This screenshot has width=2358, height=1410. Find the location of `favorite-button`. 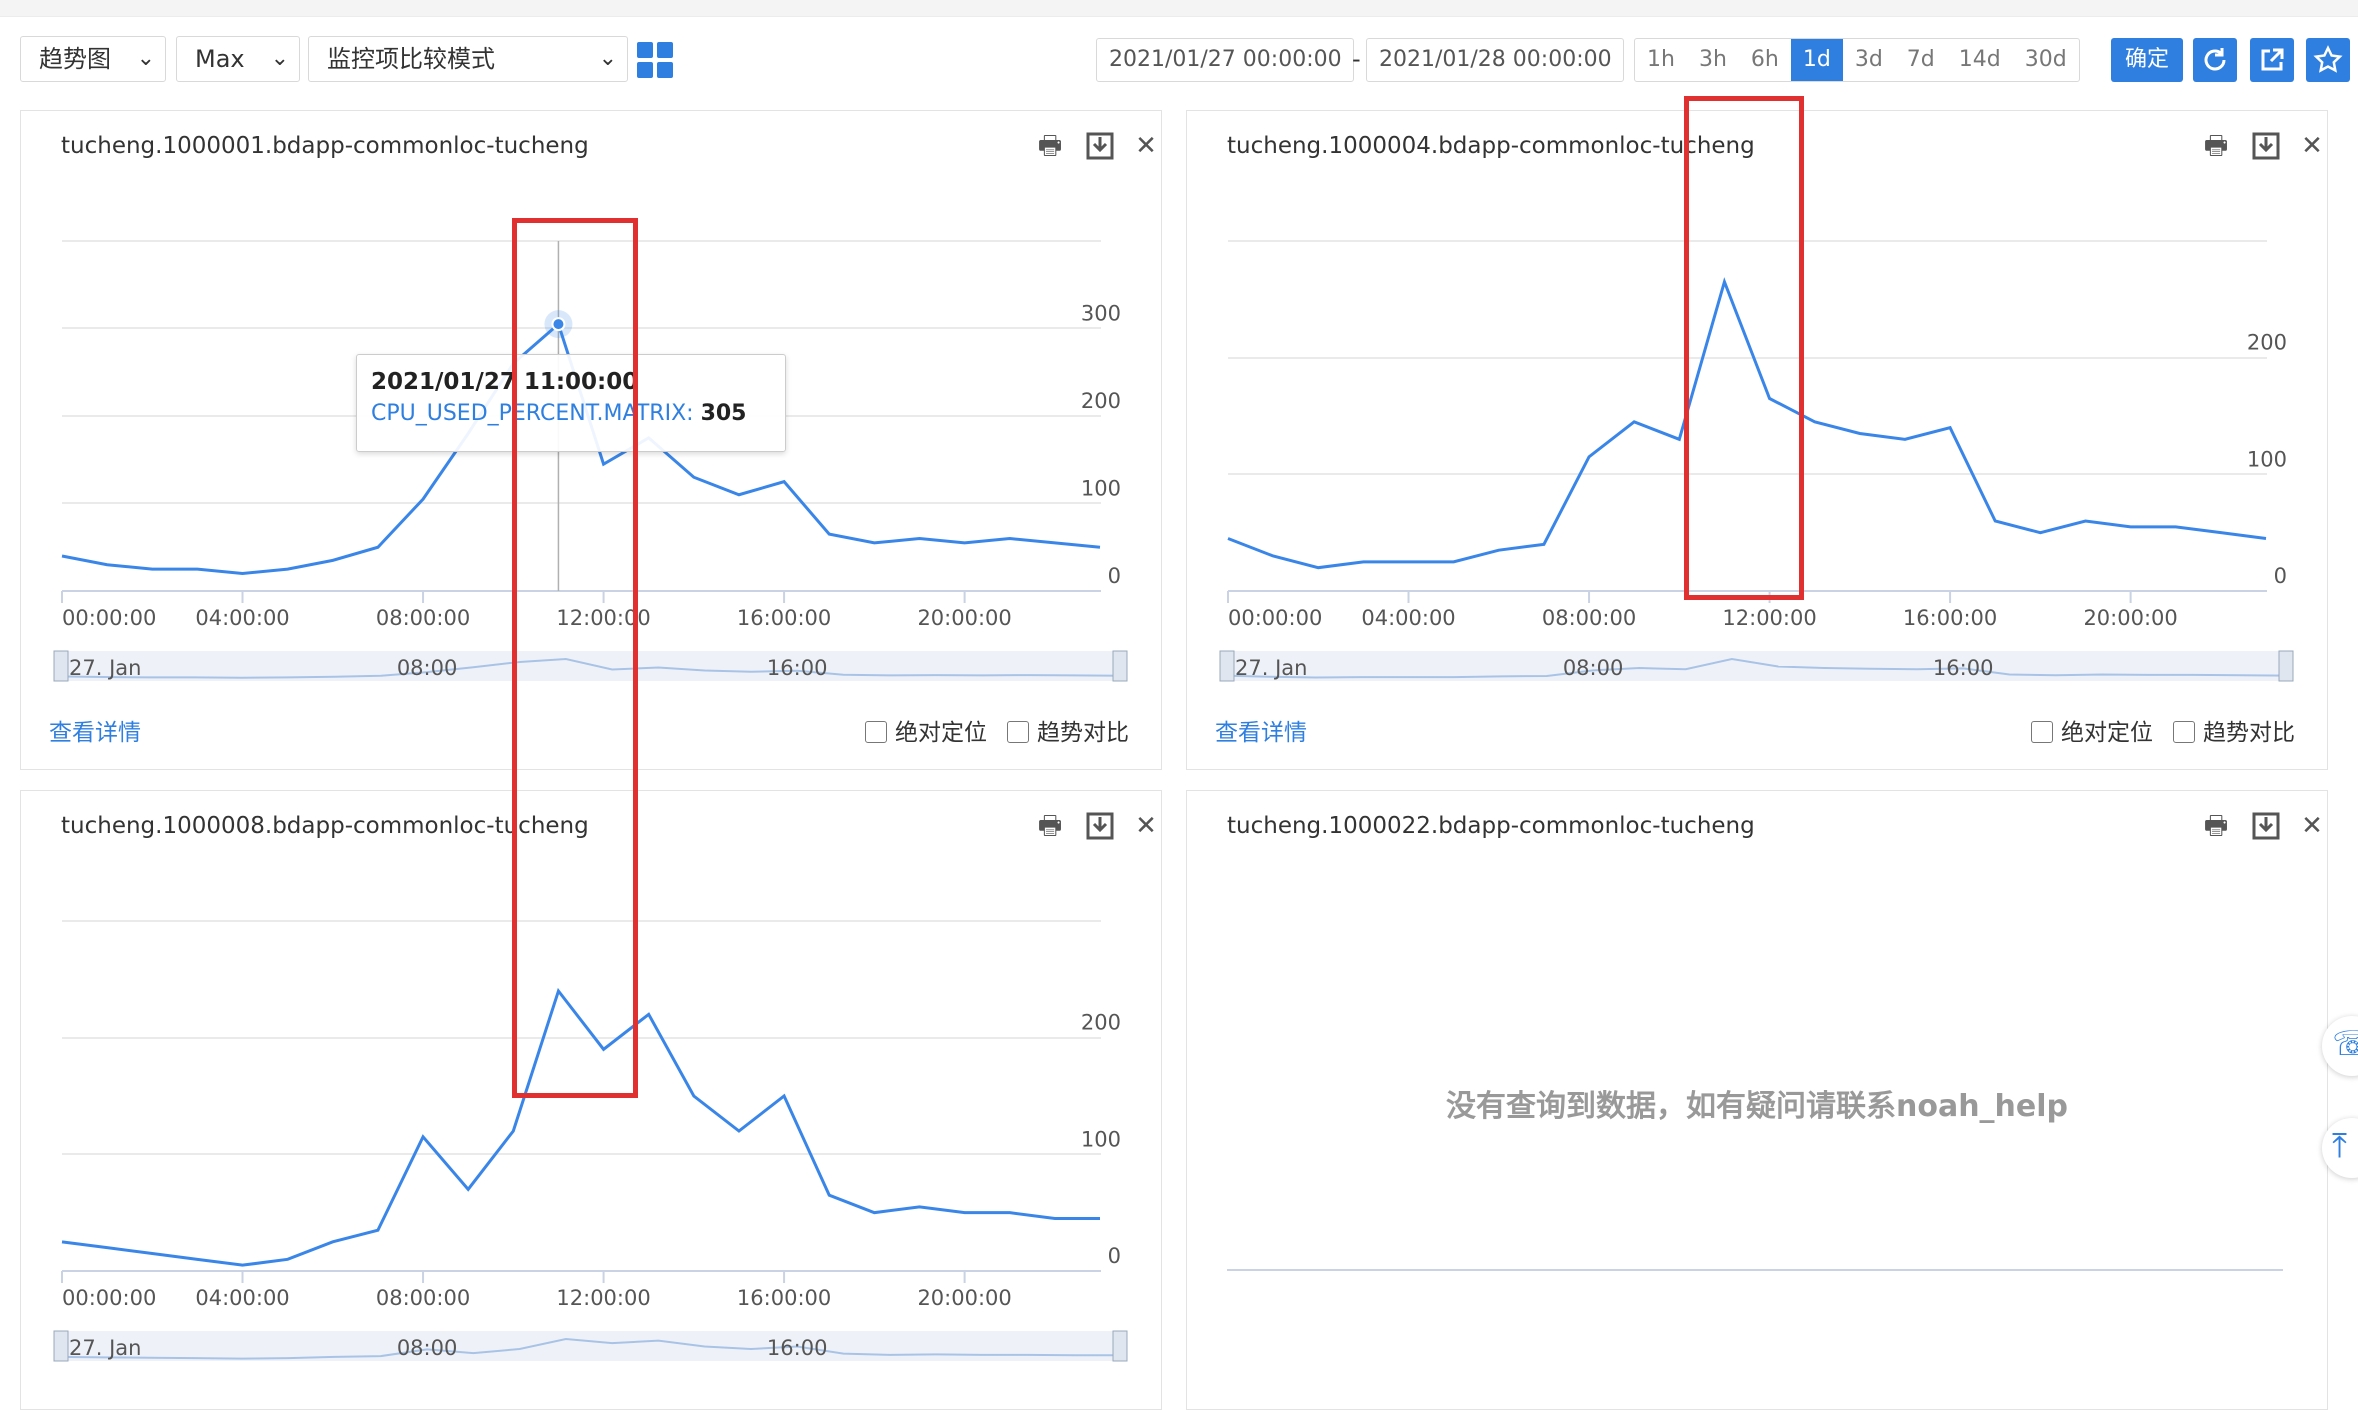

favorite-button is located at coordinates (2328, 60).